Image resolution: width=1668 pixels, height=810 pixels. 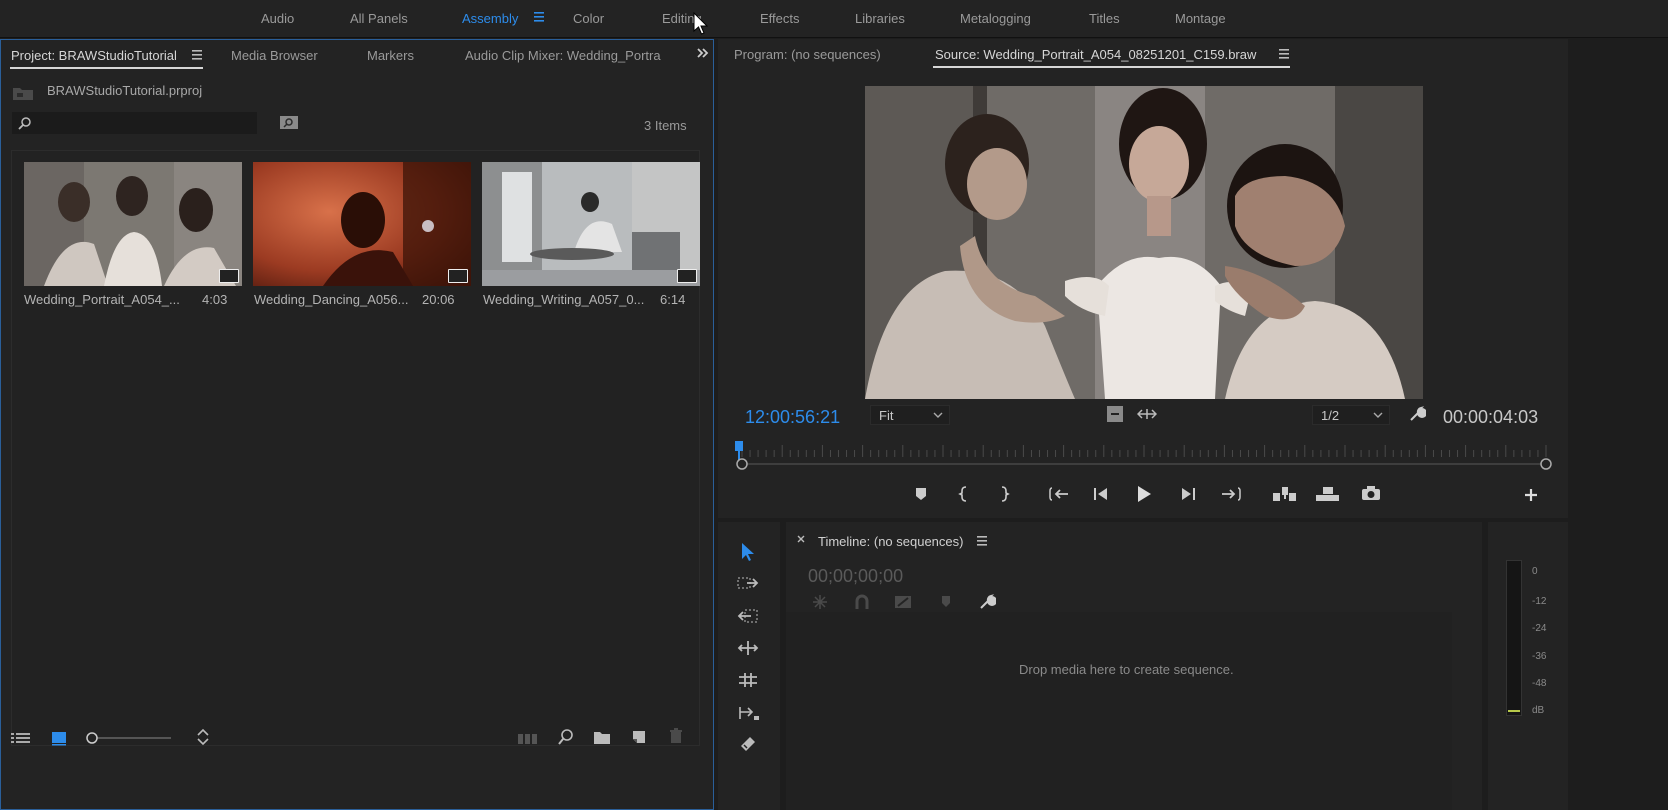 I want to click on search-input, so click(x=134, y=123).